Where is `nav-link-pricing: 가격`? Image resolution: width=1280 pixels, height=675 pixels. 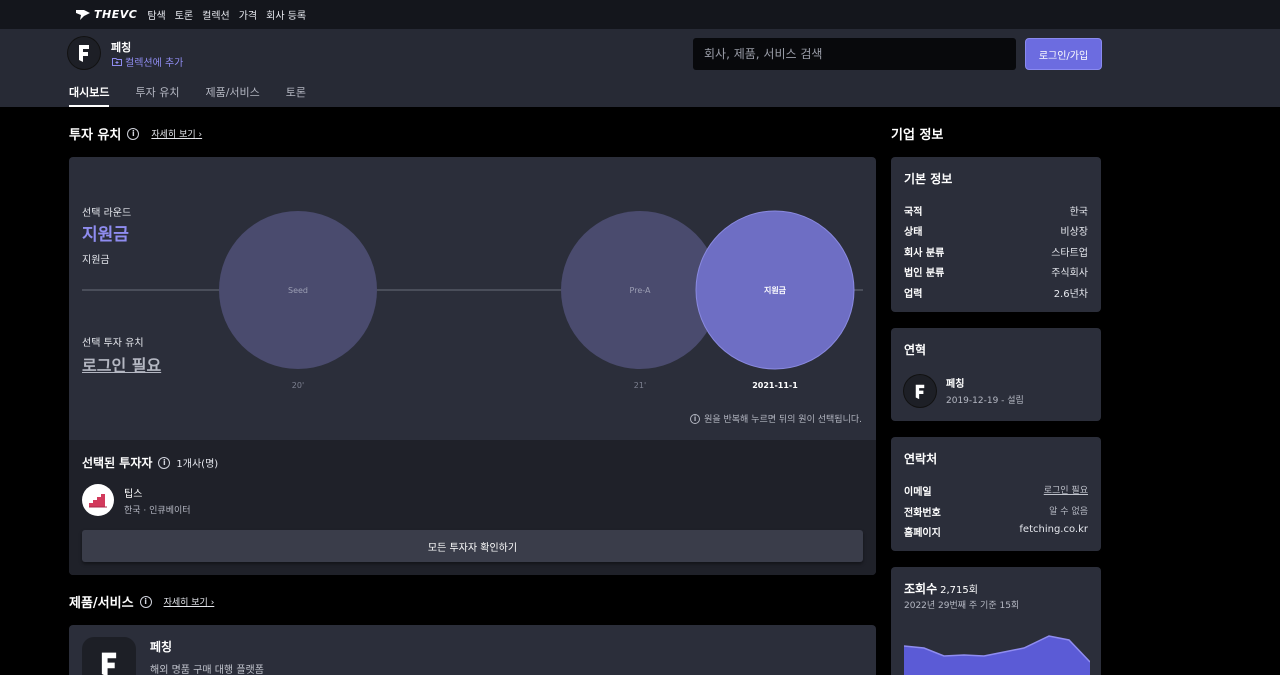
nav-link-pricing: 가격 is located at coordinates (248, 14).